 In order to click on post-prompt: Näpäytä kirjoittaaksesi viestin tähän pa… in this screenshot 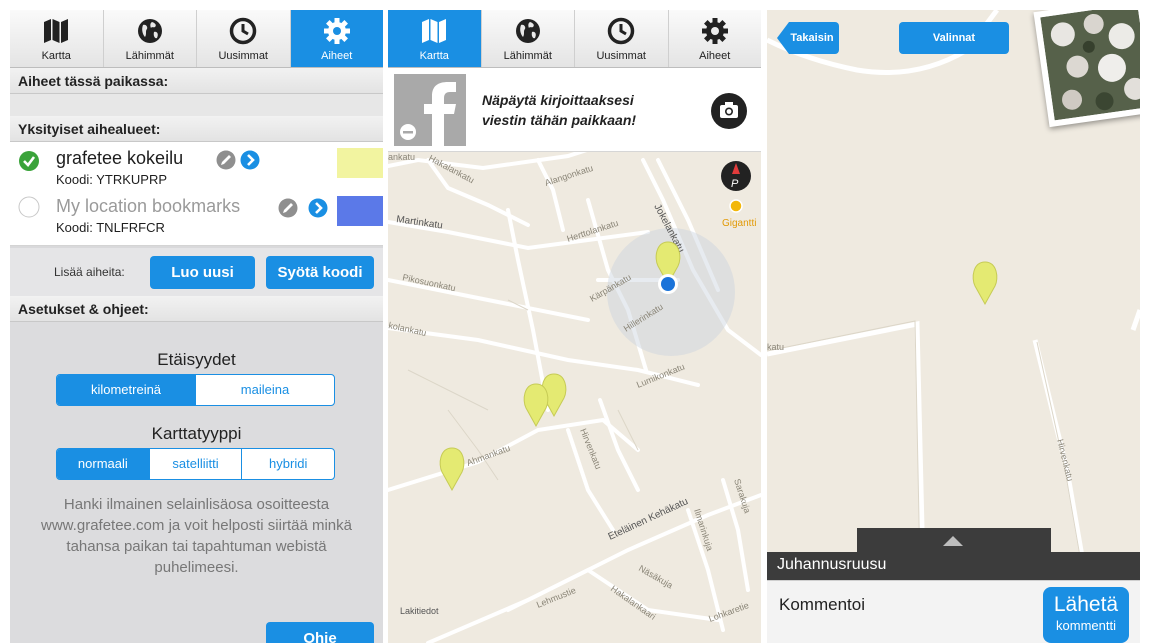, I will do `click(559, 110)`.